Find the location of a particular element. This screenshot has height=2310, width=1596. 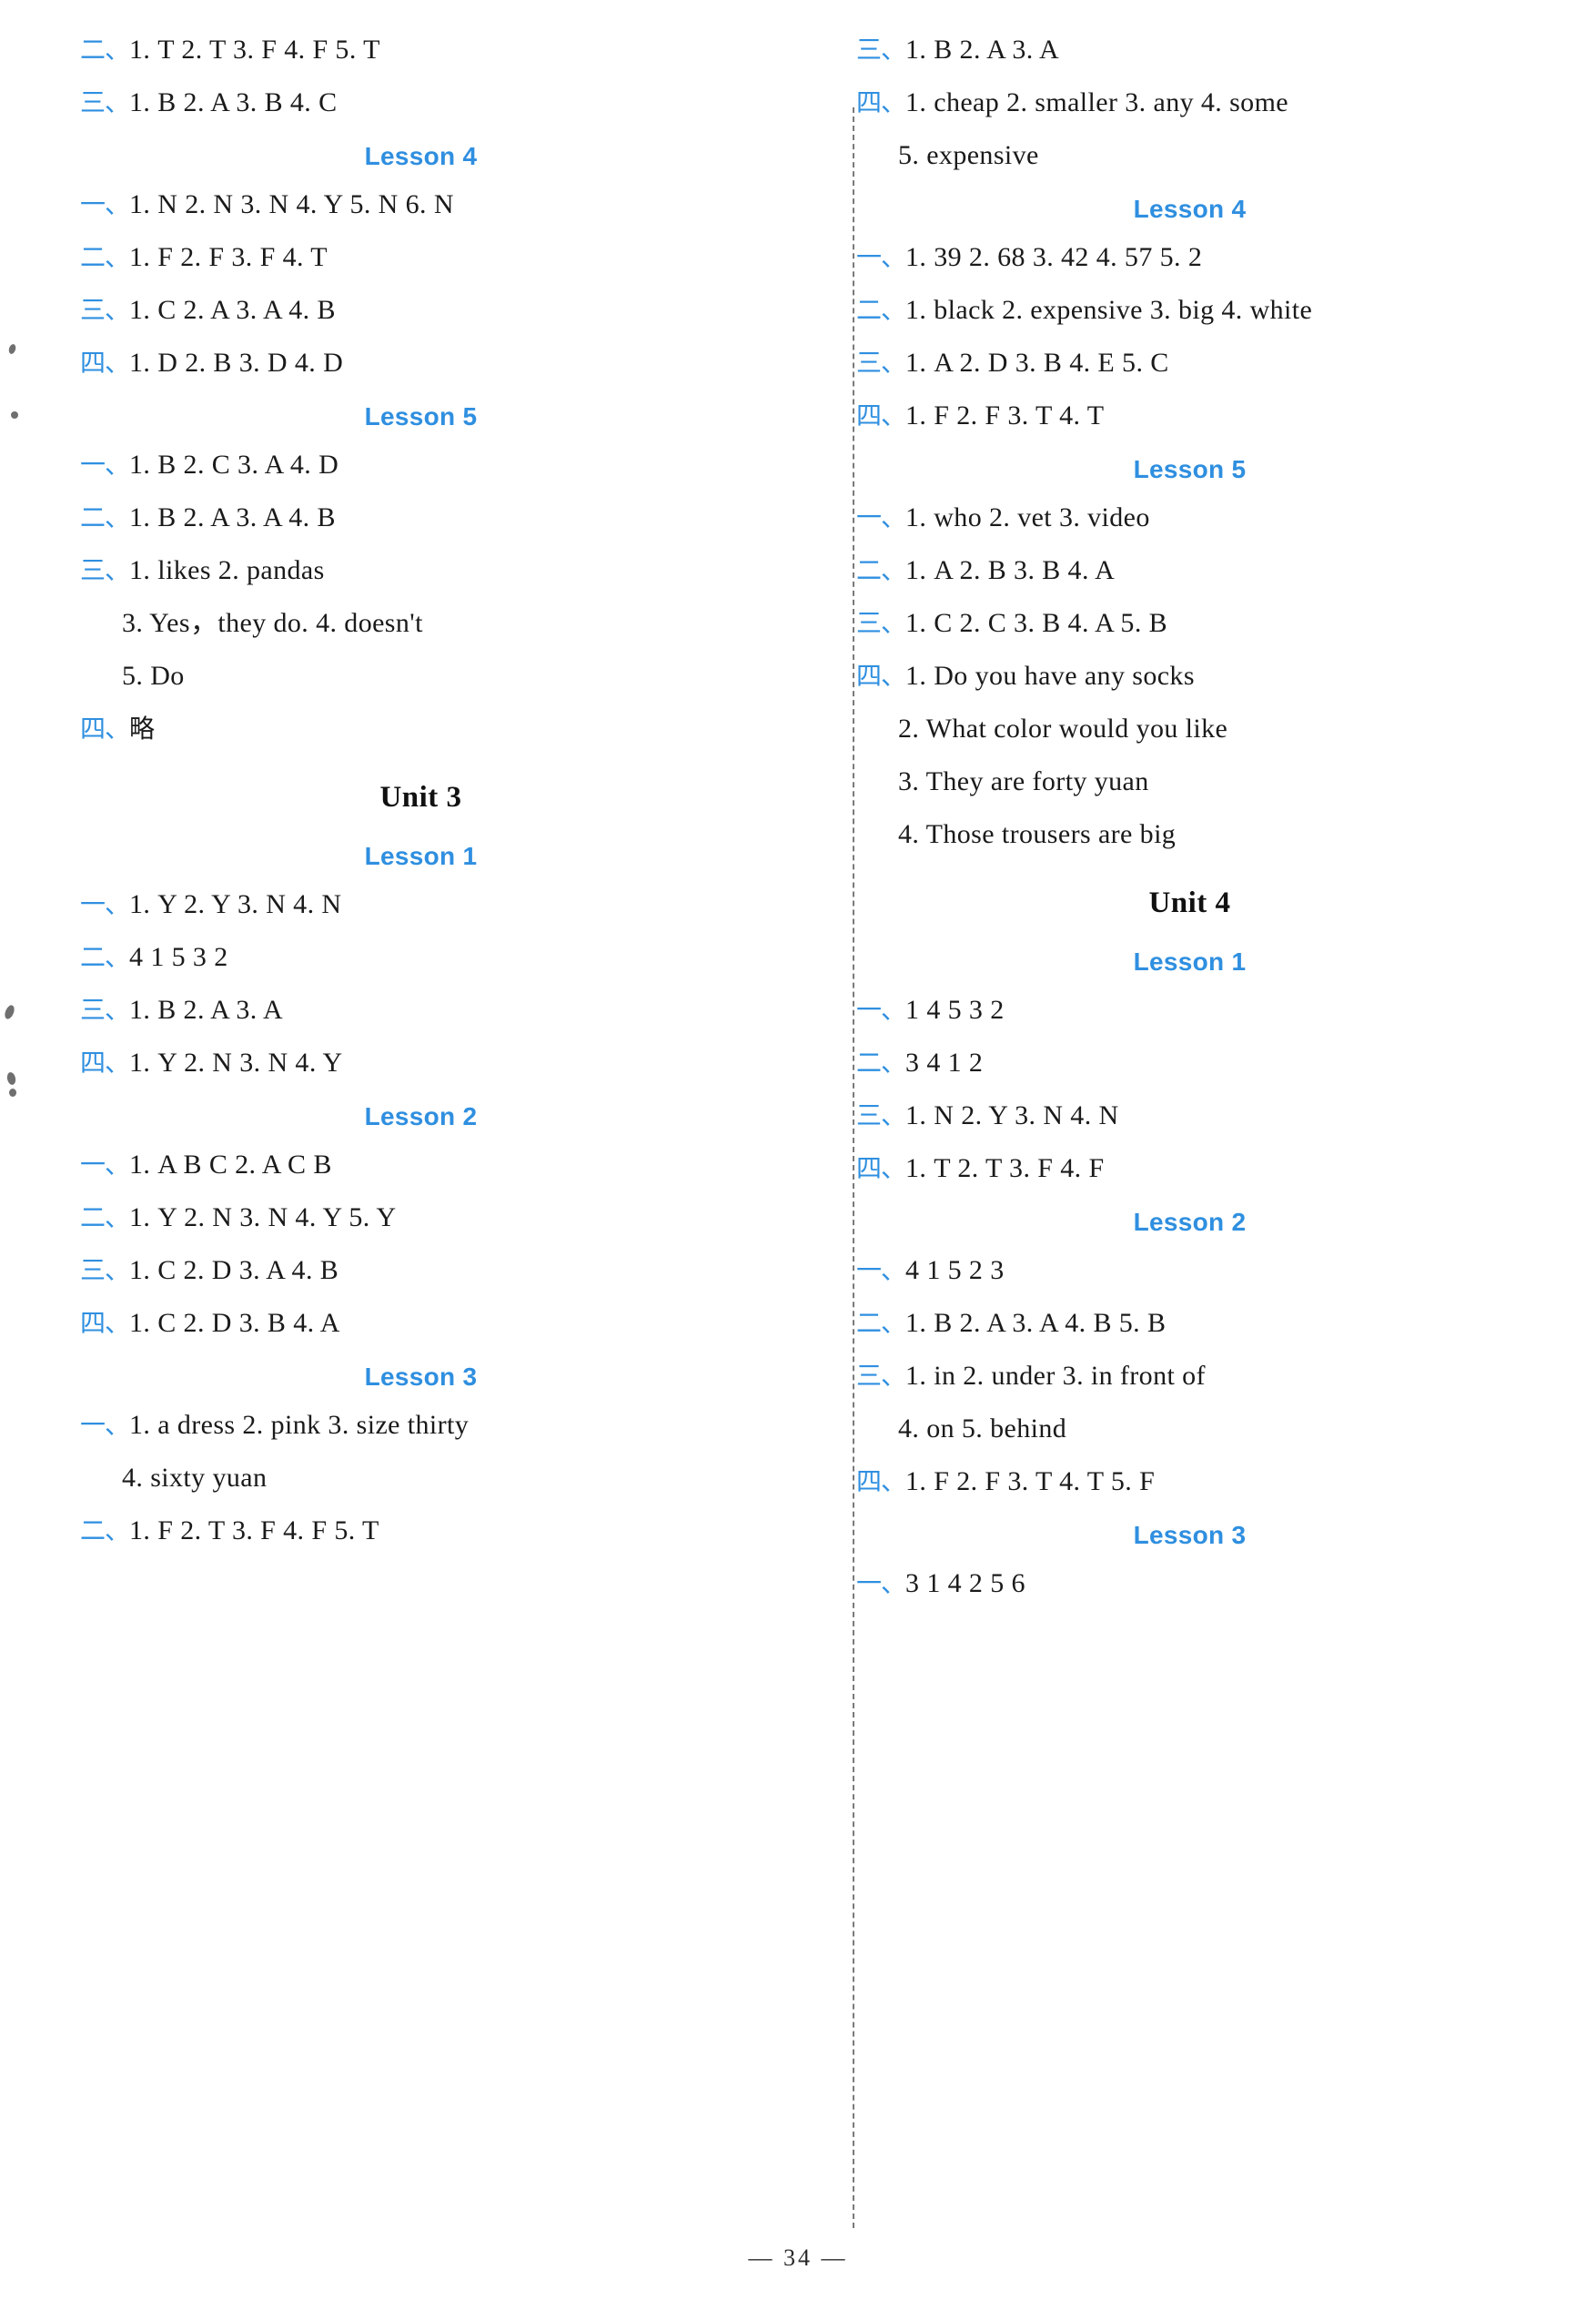

lesson-heading: Lesson 4 is located at coordinates (1190, 209).